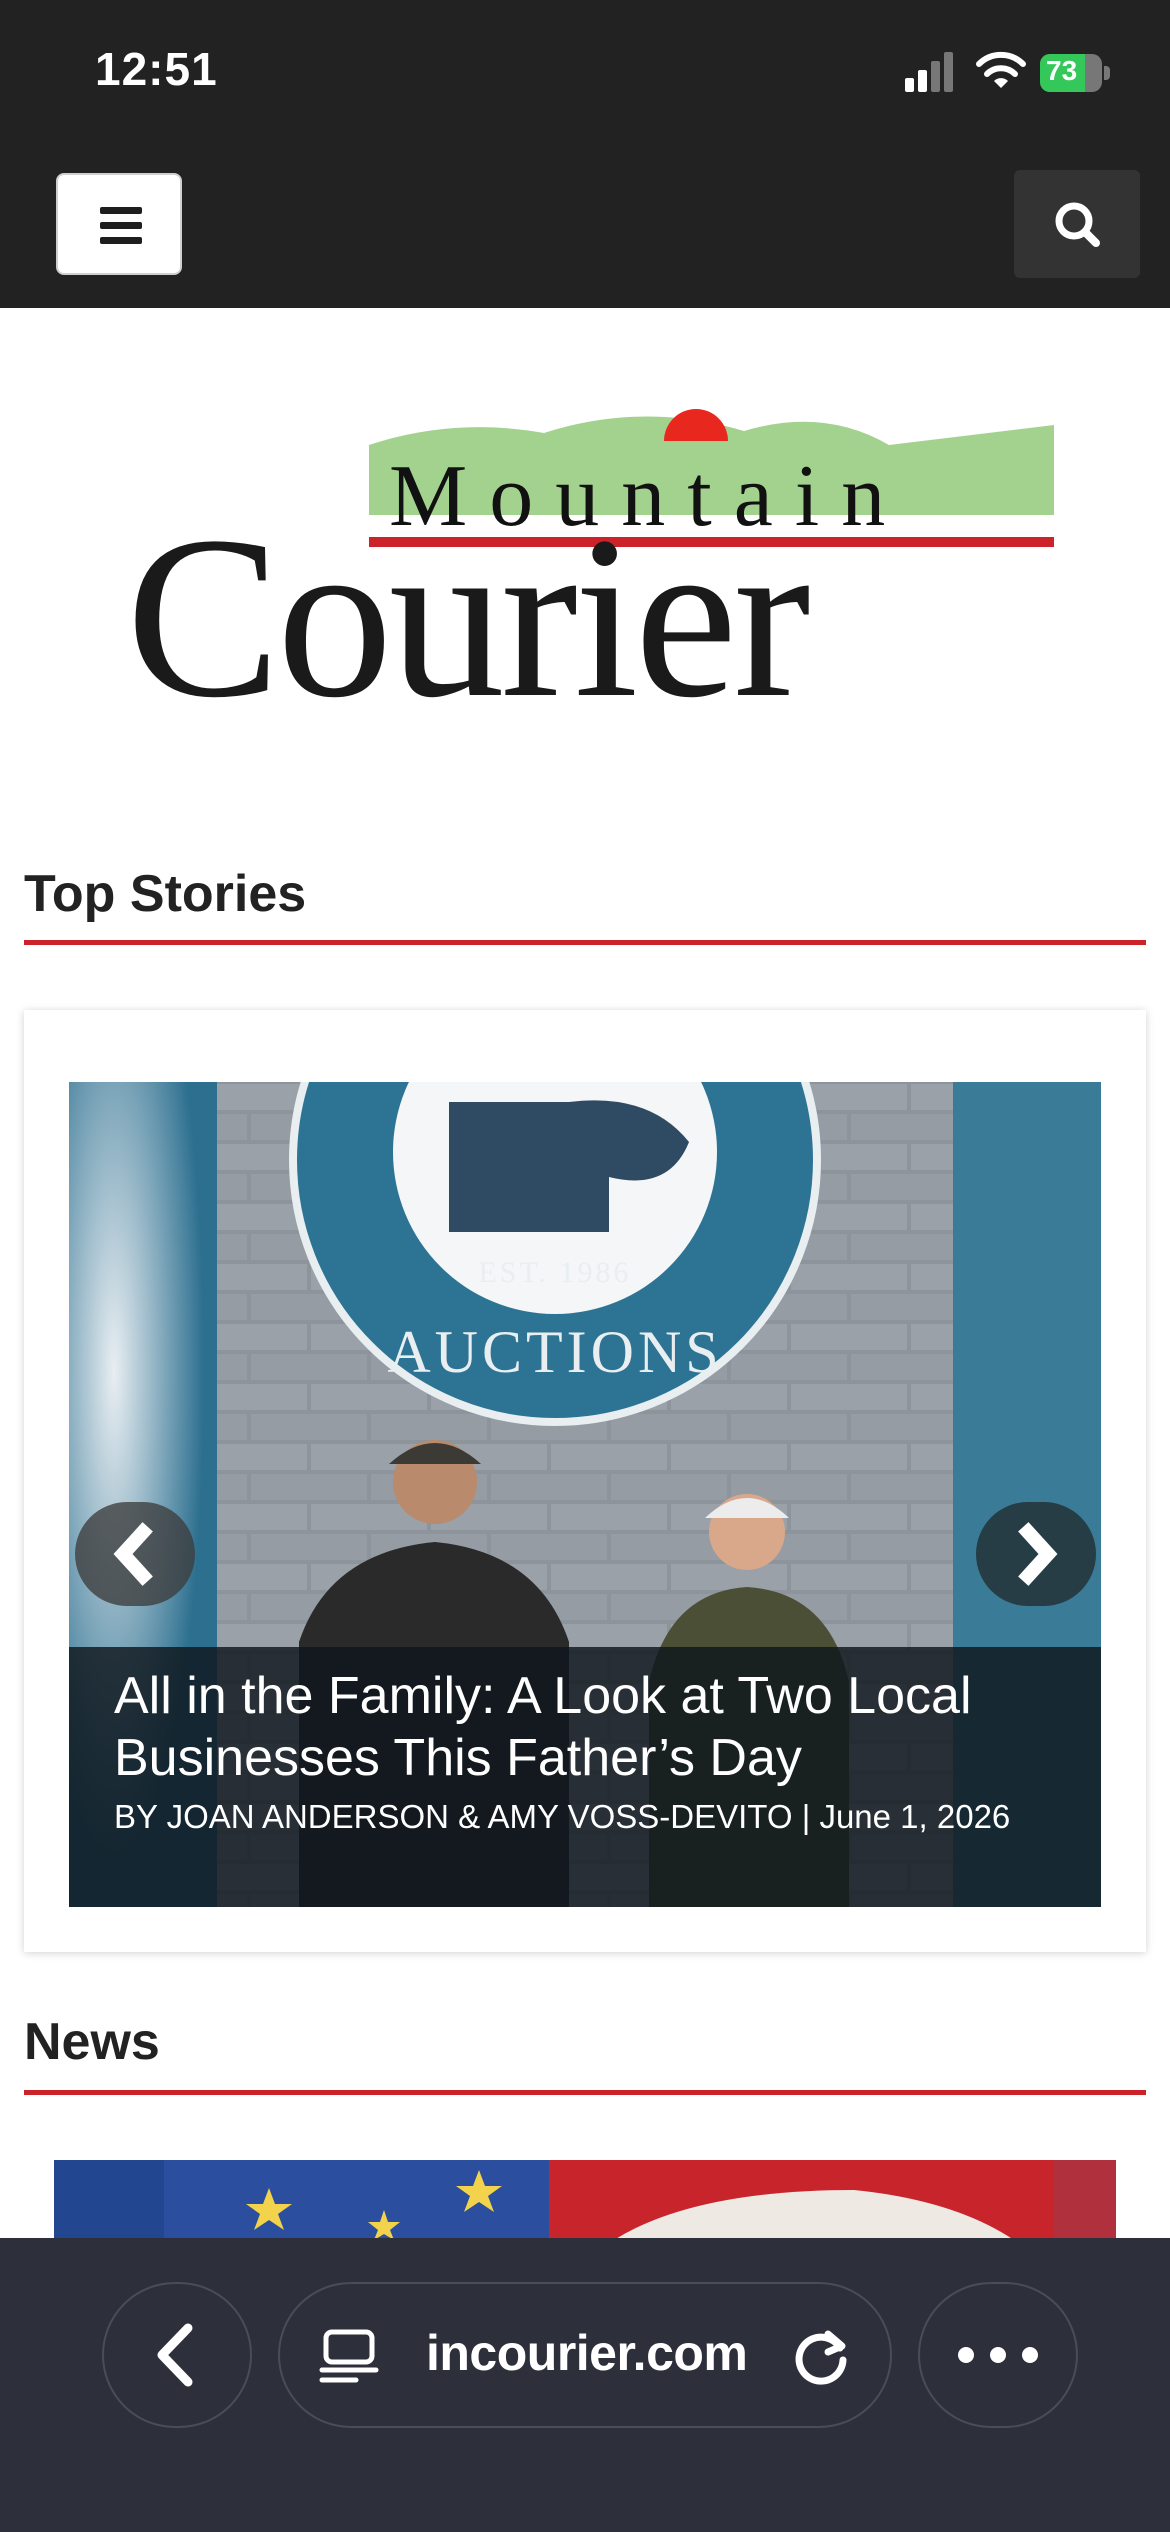 This screenshot has width=1170, height=2532. I want to click on chevron-right-icon, so click(1038, 1554).